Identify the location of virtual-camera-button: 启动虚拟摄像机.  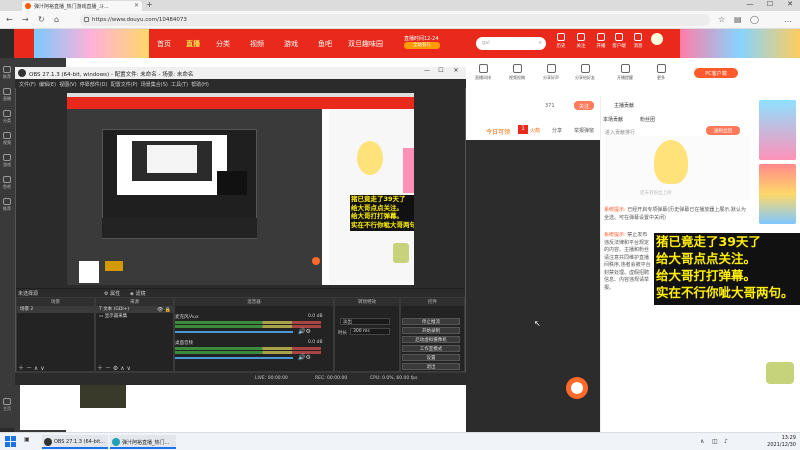
(431, 339).